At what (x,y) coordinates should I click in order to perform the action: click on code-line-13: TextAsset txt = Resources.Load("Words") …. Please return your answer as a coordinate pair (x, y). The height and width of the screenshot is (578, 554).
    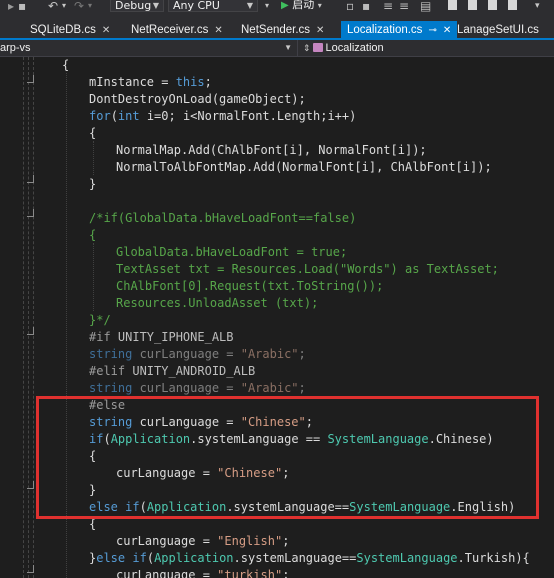
    Looking at the image, I should click on (307, 269).